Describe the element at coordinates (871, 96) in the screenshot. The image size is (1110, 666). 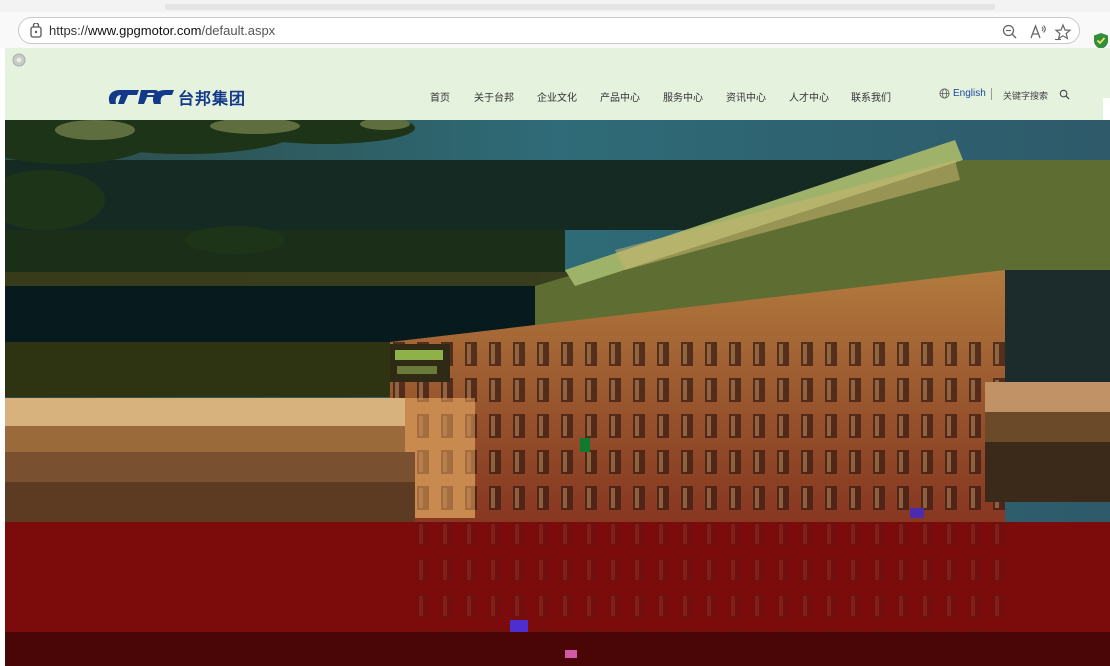
I see `nav-contact: 联系我们` at that location.